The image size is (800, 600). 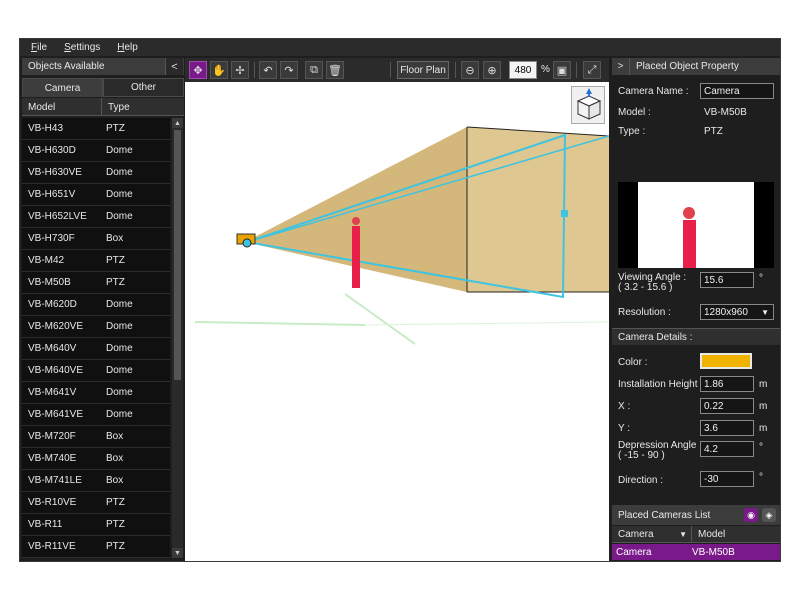 What do you see at coordinates (96, 481) in the screenshot?
I see `table-row: VB-M741LE Box` at bounding box center [96, 481].